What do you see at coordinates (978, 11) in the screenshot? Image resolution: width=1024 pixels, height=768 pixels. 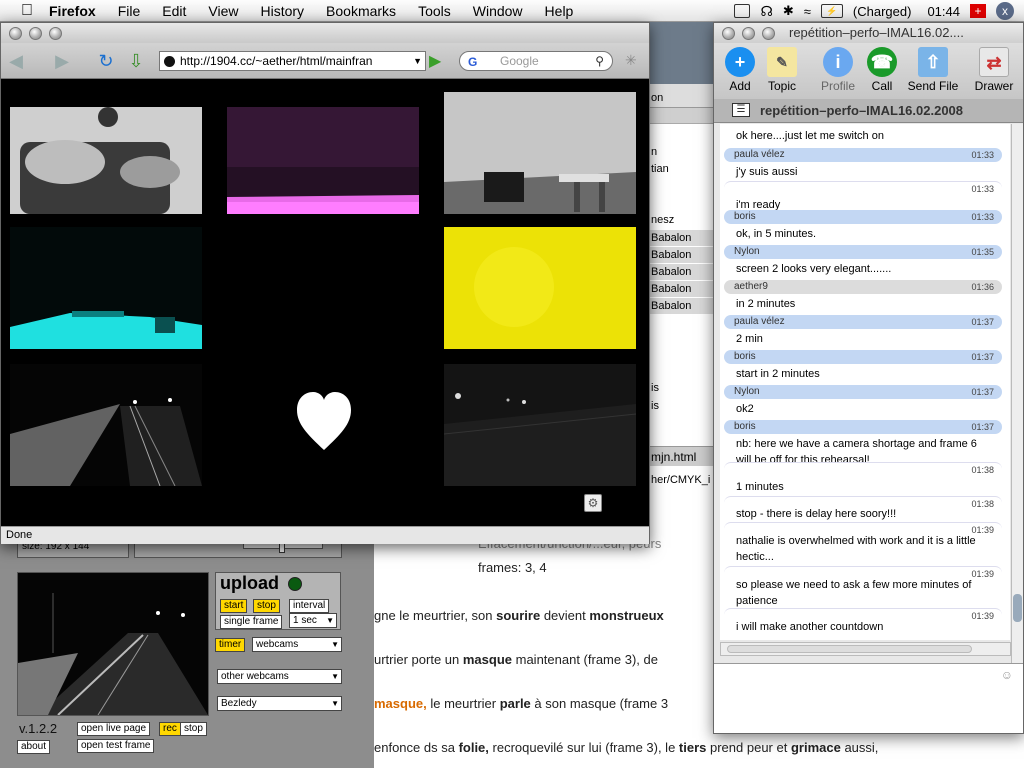 I see `input-flag-icon: +` at bounding box center [978, 11].